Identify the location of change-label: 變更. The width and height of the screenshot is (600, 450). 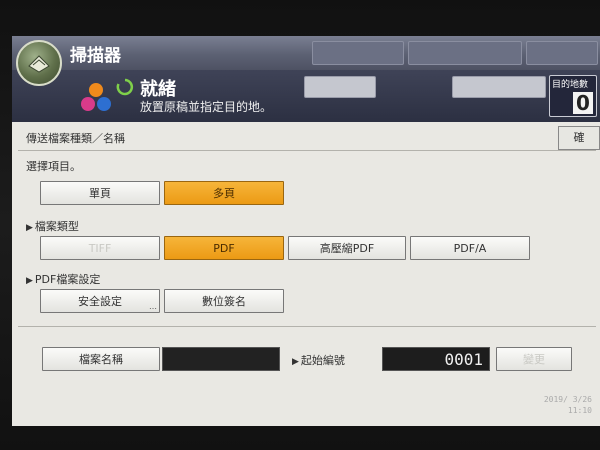
(534, 359).